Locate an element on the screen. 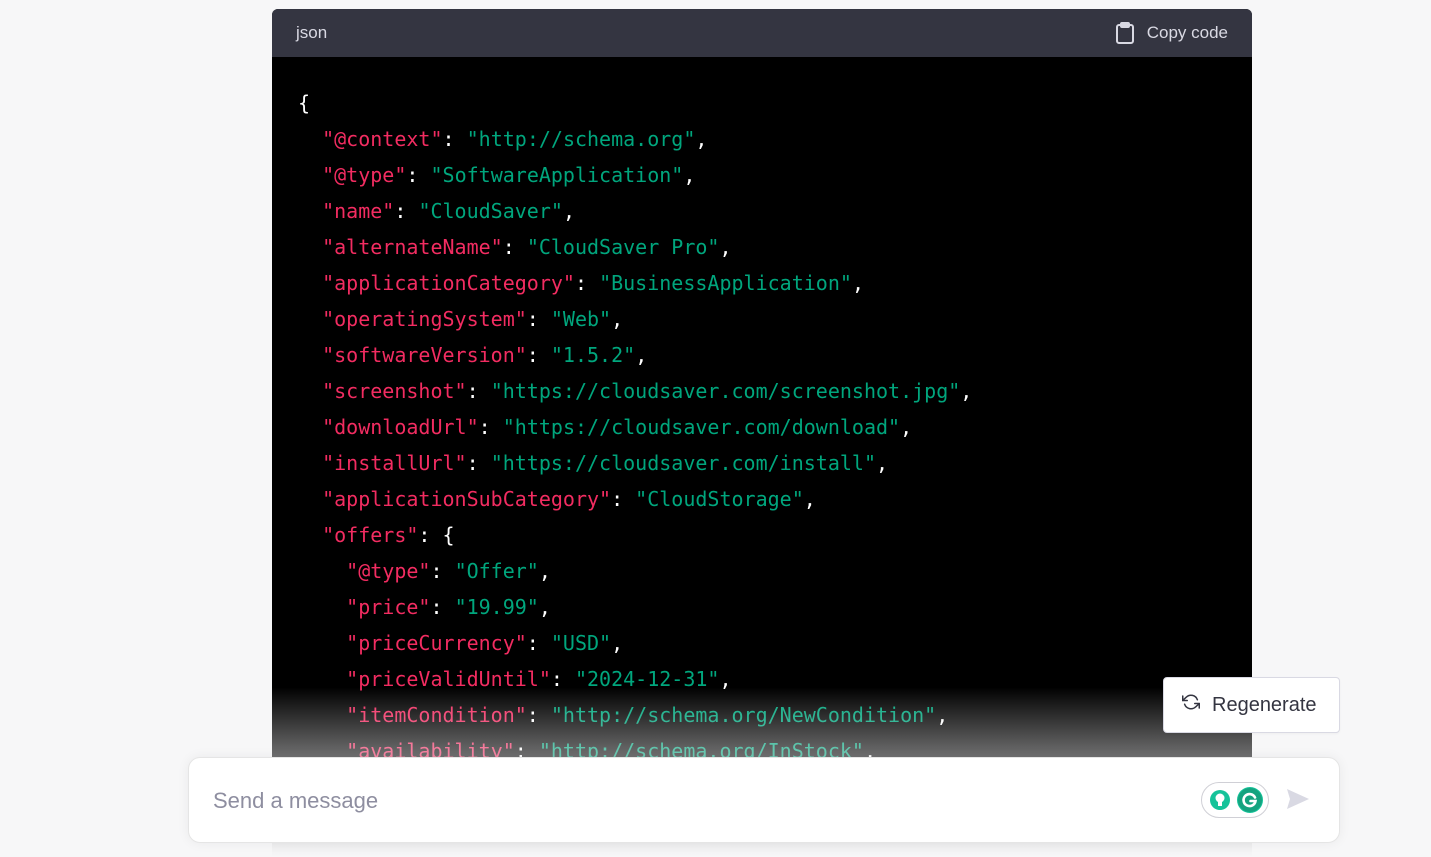 The image size is (1431, 857). grammarly-icon is located at coordinates (1250, 800).